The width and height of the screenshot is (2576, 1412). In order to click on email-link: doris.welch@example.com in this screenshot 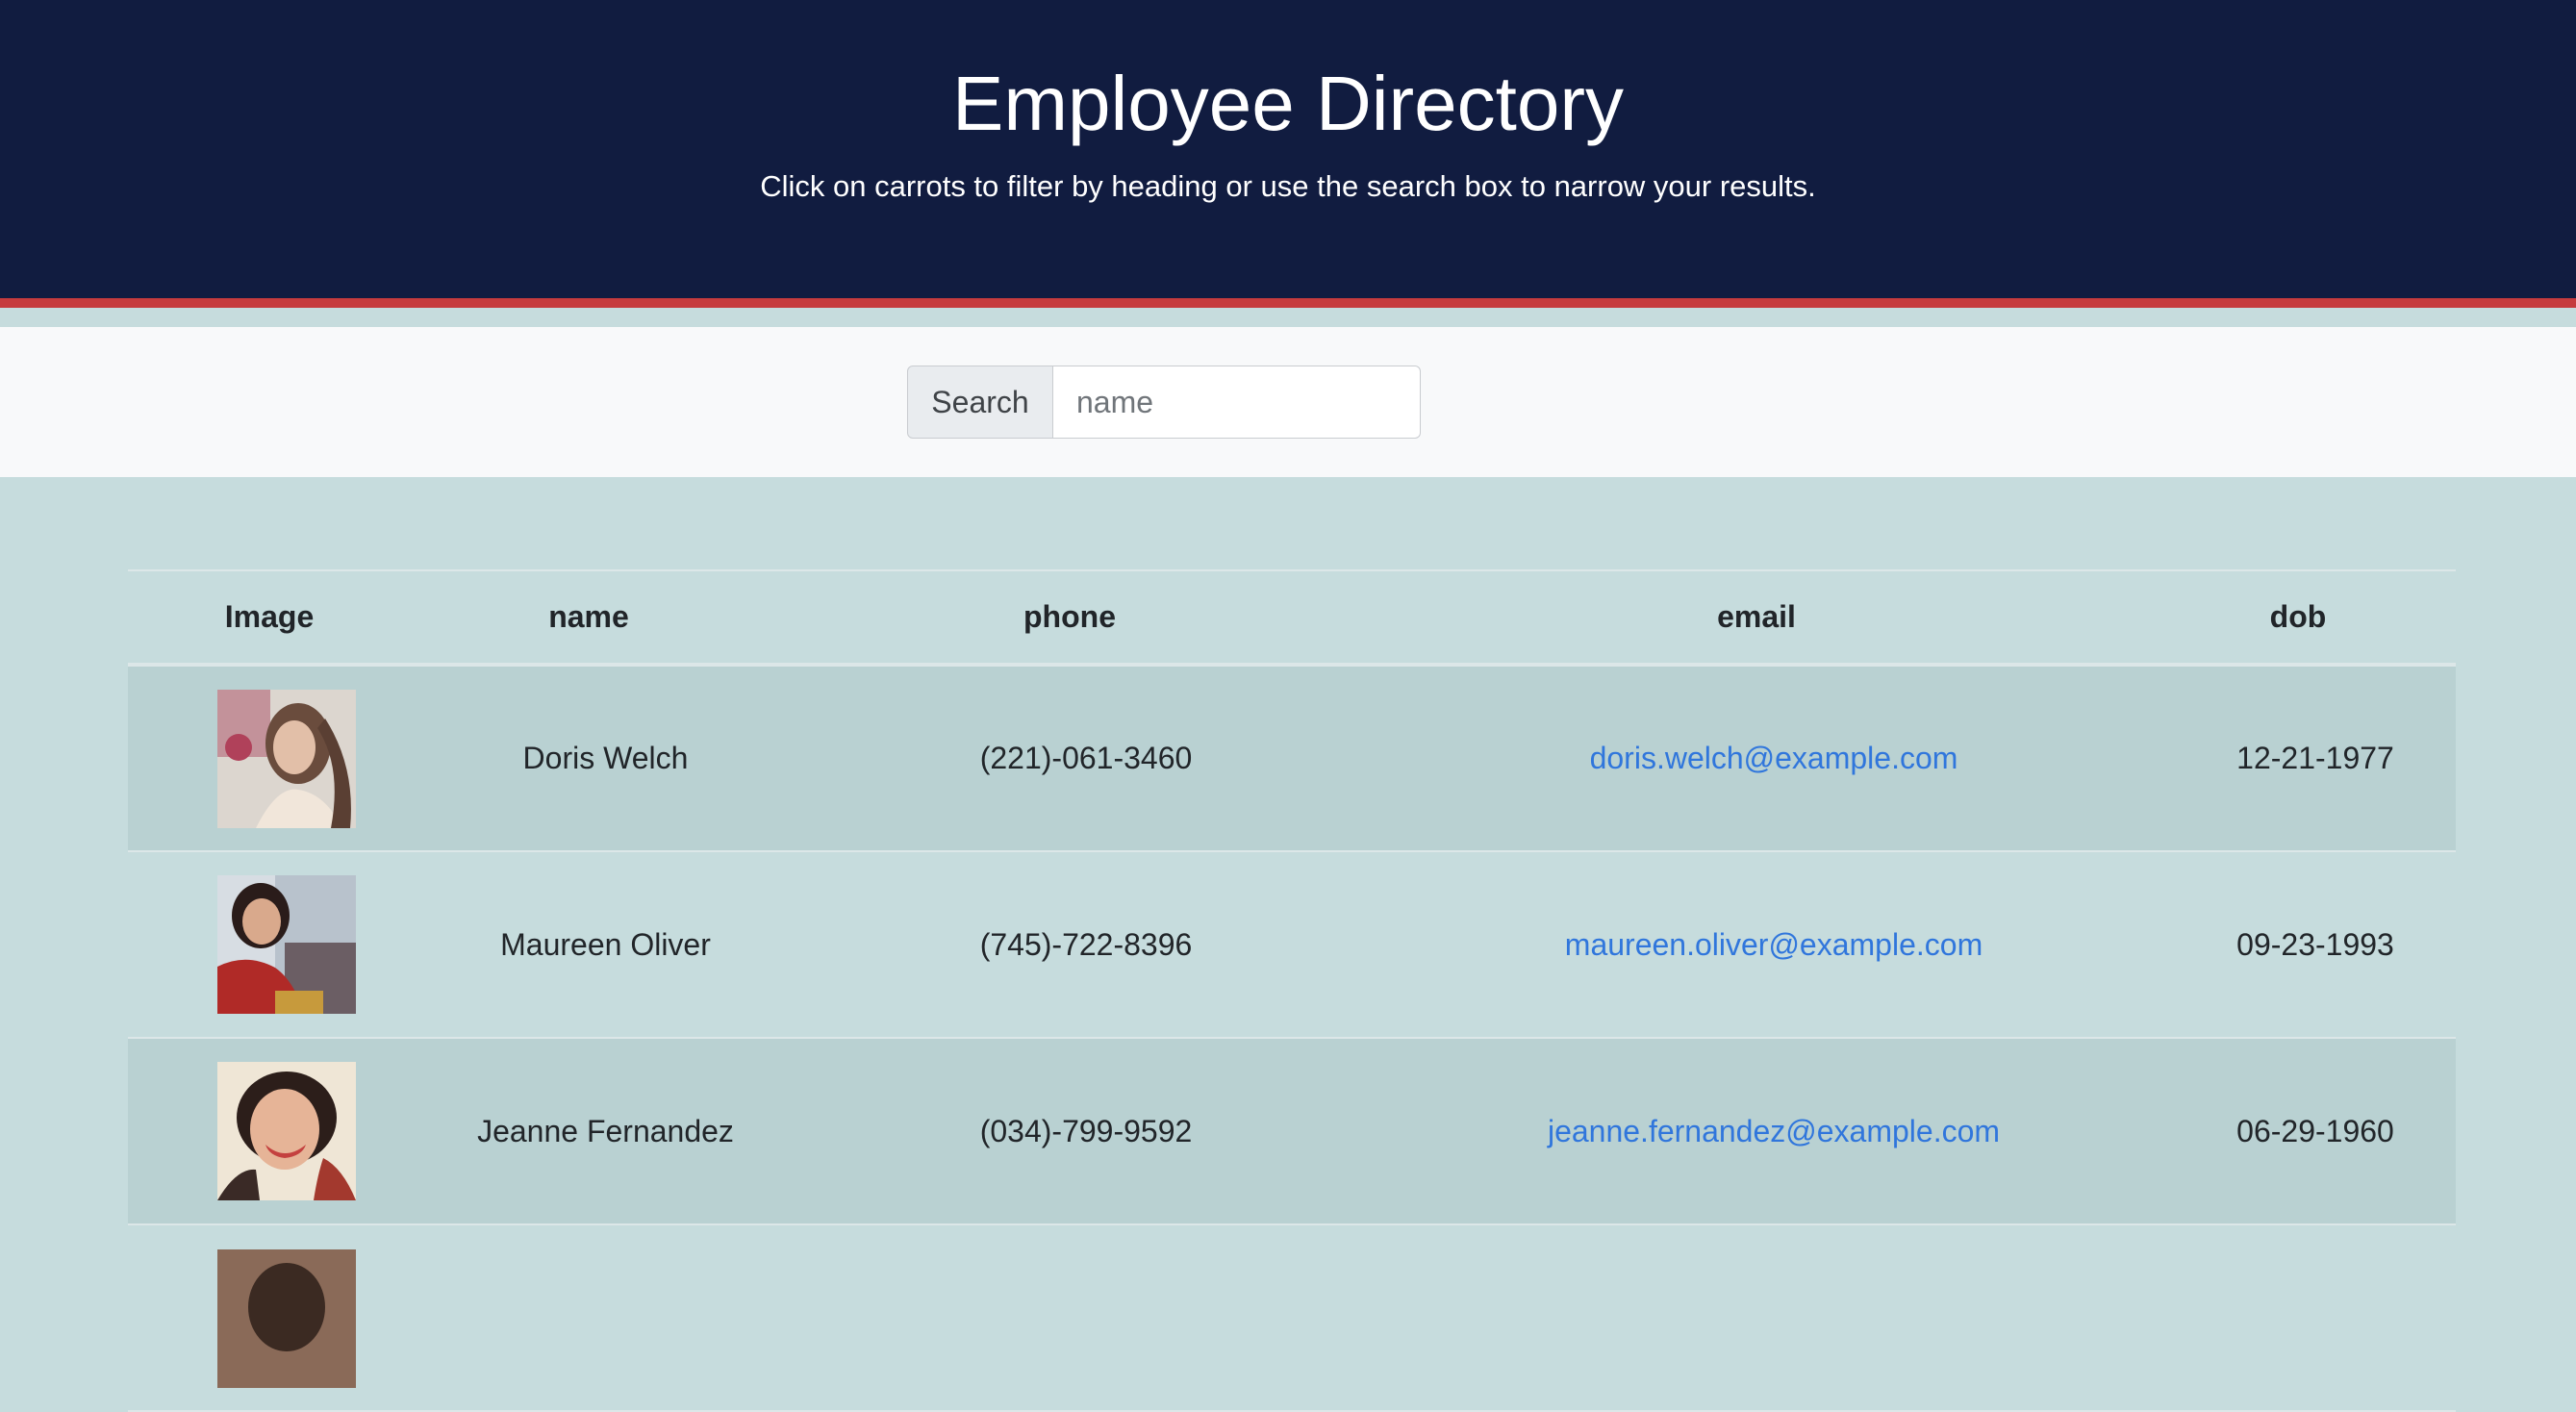, I will do `click(1774, 758)`.